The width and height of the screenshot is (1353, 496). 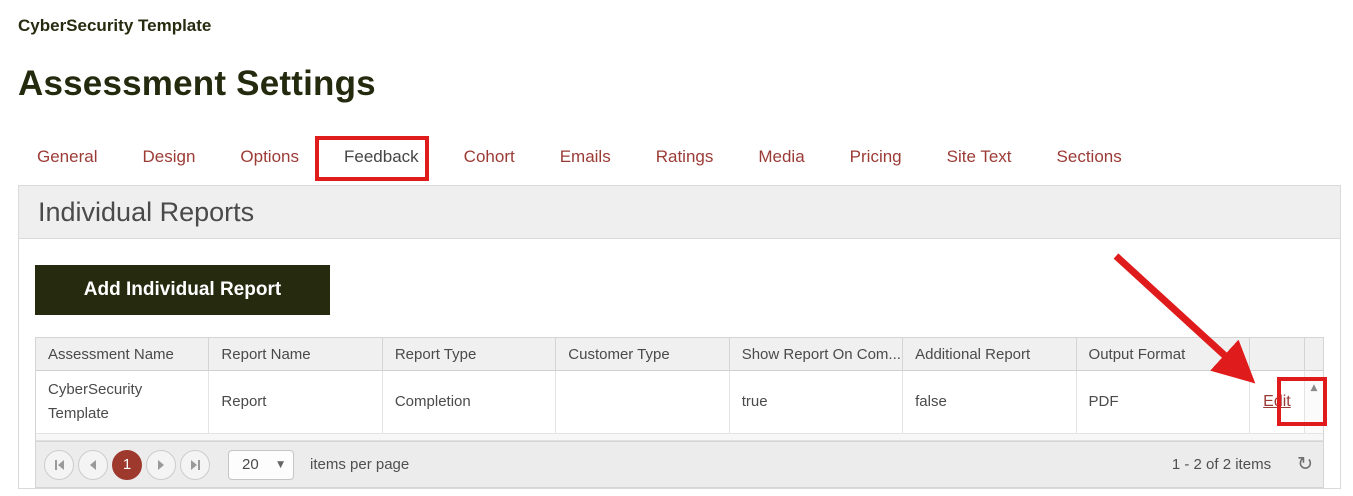 I want to click on column-header-scroll-filler, so click(x=1314, y=354).